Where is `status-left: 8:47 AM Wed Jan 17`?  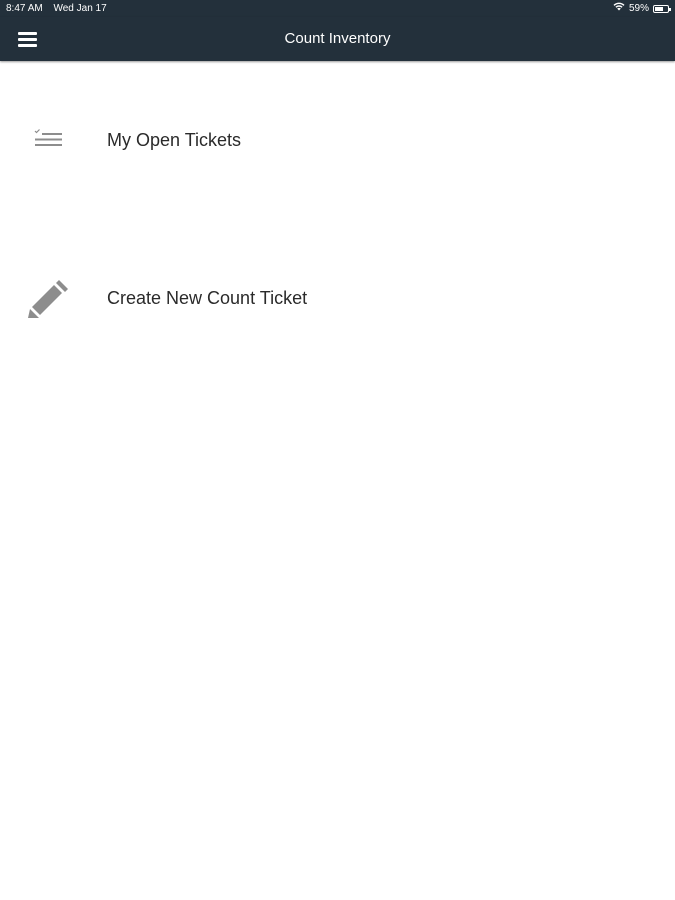 status-left: 8:47 AM Wed Jan 17 is located at coordinates (60, 8).